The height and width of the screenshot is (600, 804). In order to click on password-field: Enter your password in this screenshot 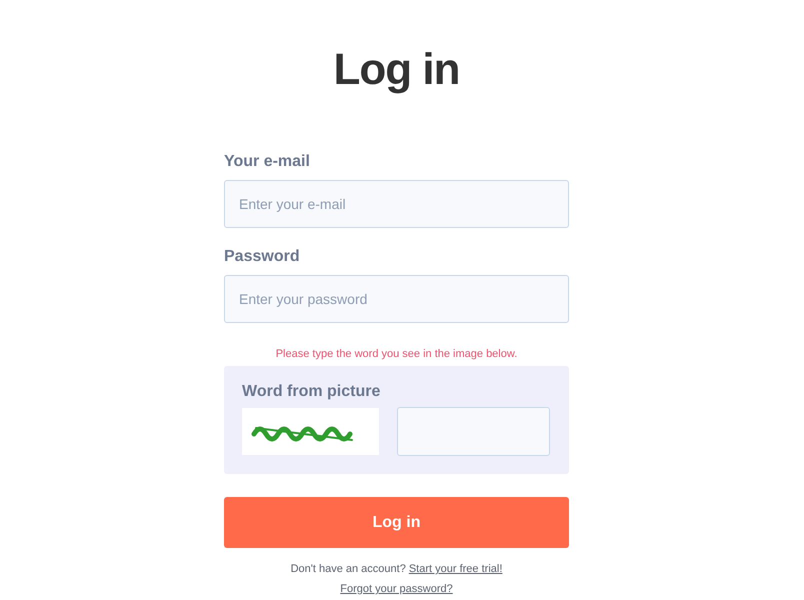, I will do `click(396, 299)`.